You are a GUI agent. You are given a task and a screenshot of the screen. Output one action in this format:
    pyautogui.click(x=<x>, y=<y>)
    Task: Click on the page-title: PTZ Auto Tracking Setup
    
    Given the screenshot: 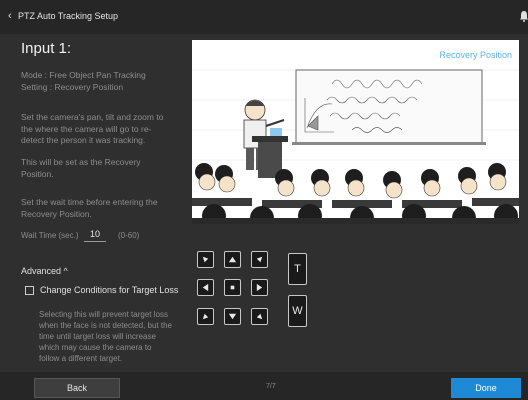 What is the action you would take?
    pyautogui.click(x=68, y=16)
    